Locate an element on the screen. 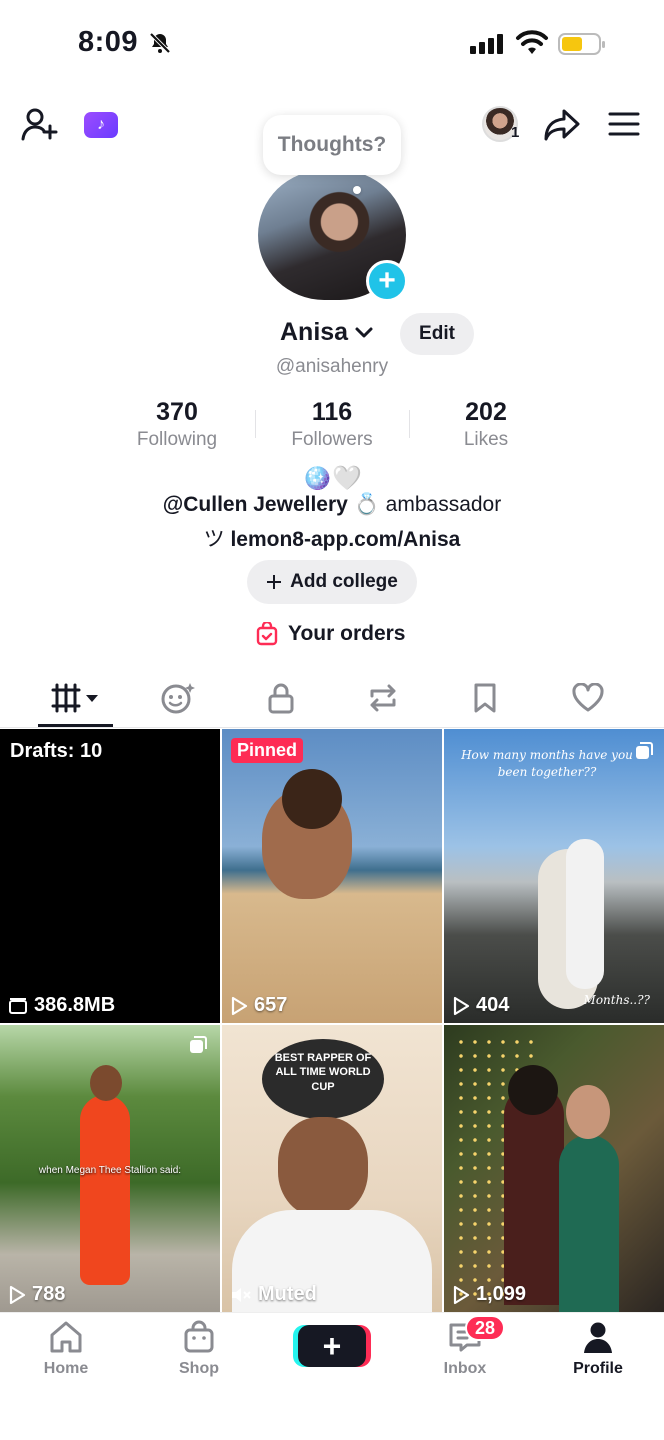 The width and height of the screenshot is (664, 1440). storage-icon is located at coordinates (18, 1005).